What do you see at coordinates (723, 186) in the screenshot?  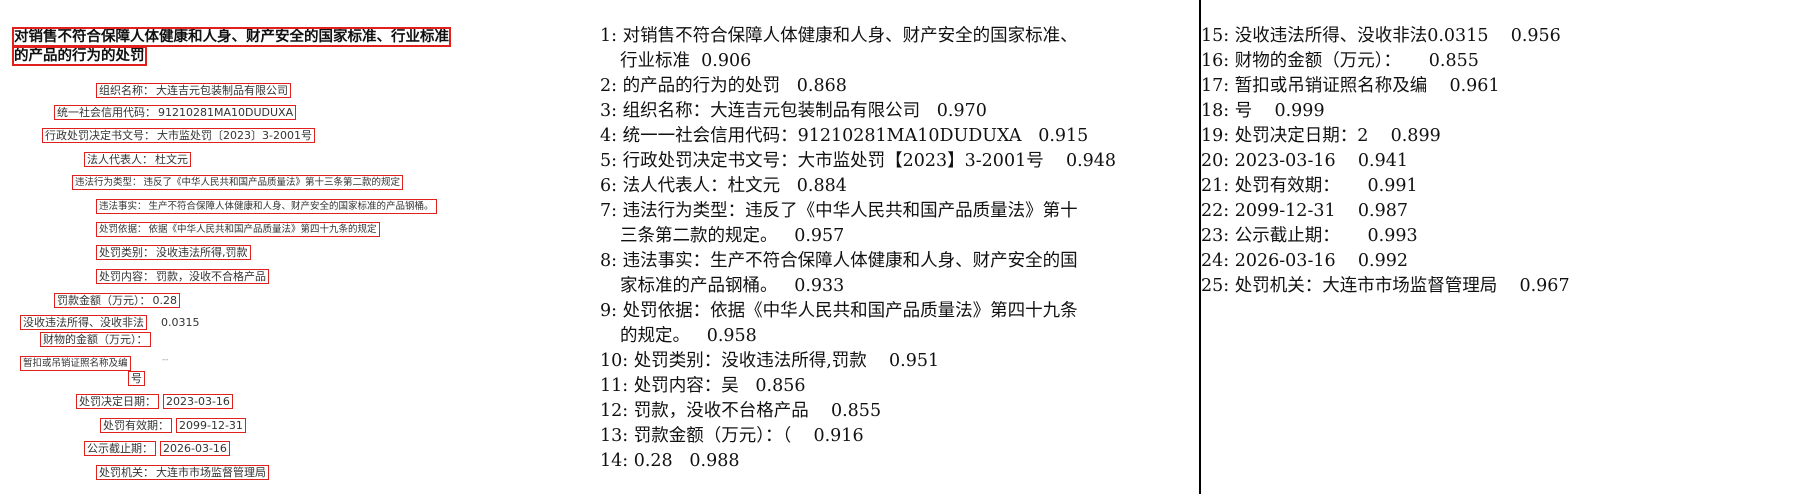 I see `ocr-result-line: 6: 法人代表人：杜文元 0.884` at bounding box center [723, 186].